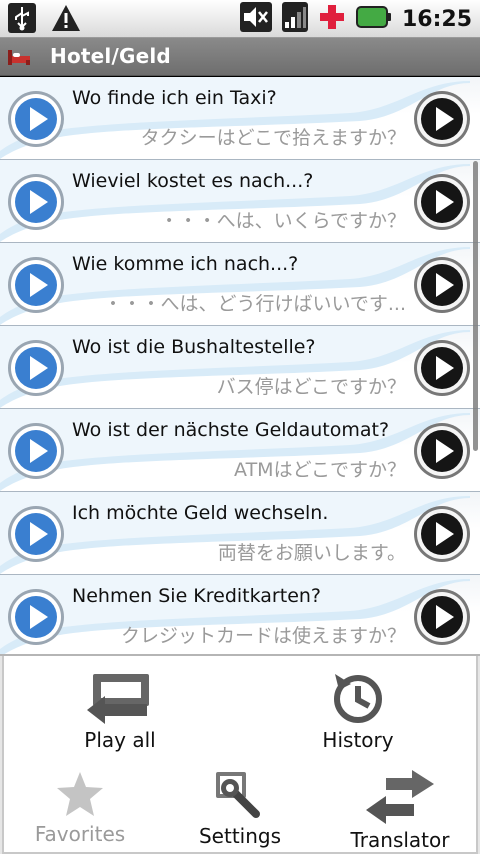 The height and width of the screenshot is (854, 480). I want to click on phrase-row: Wieviel kostet es nach...? ・・・へは、いくらですか？, so click(240, 201).